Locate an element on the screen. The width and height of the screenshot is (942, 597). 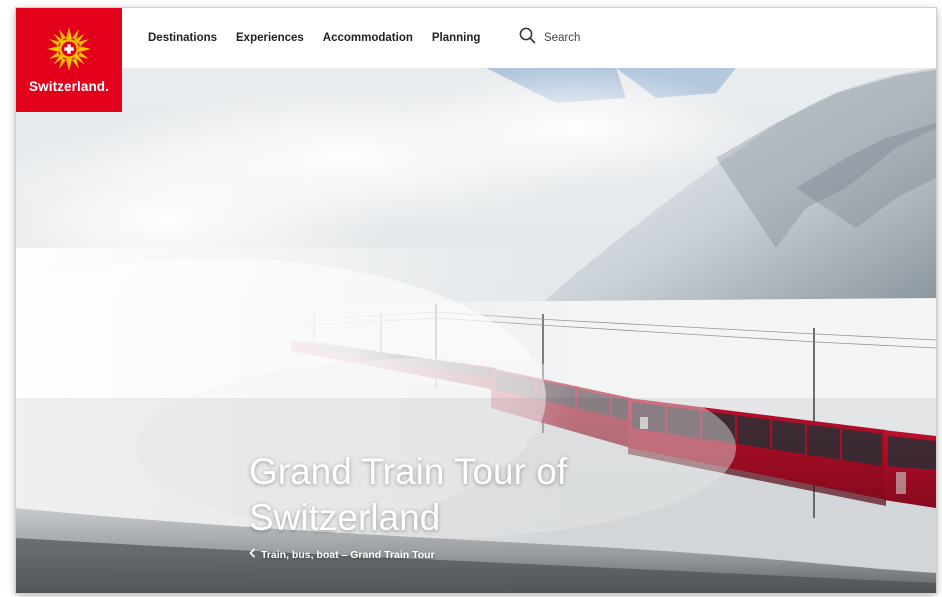
search-button: Search is located at coordinates (549, 38).